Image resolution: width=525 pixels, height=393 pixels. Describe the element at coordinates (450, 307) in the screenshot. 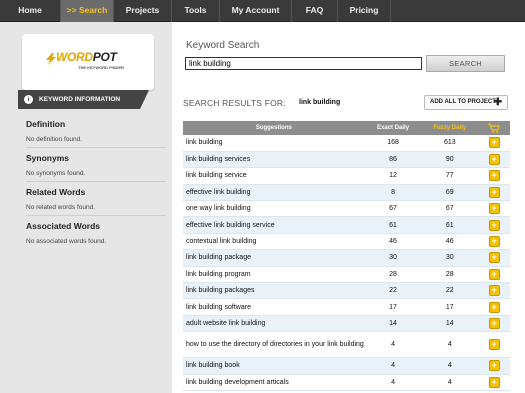

I see `fuzzy-daily-cell: 17` at that location.